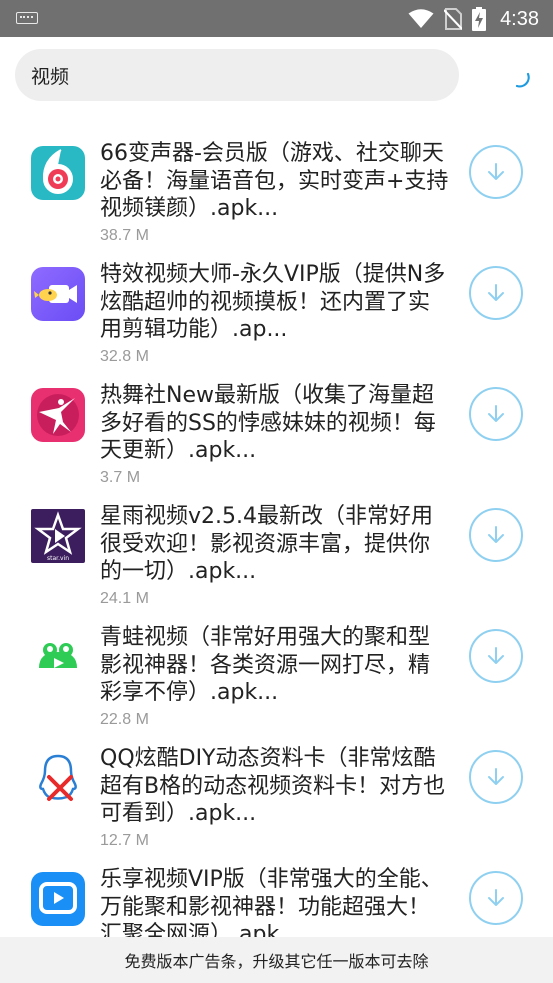 The height and width of the screenshot is (983, 553). I want to click on app-icon-qq-diy-card, so click(58, 778).